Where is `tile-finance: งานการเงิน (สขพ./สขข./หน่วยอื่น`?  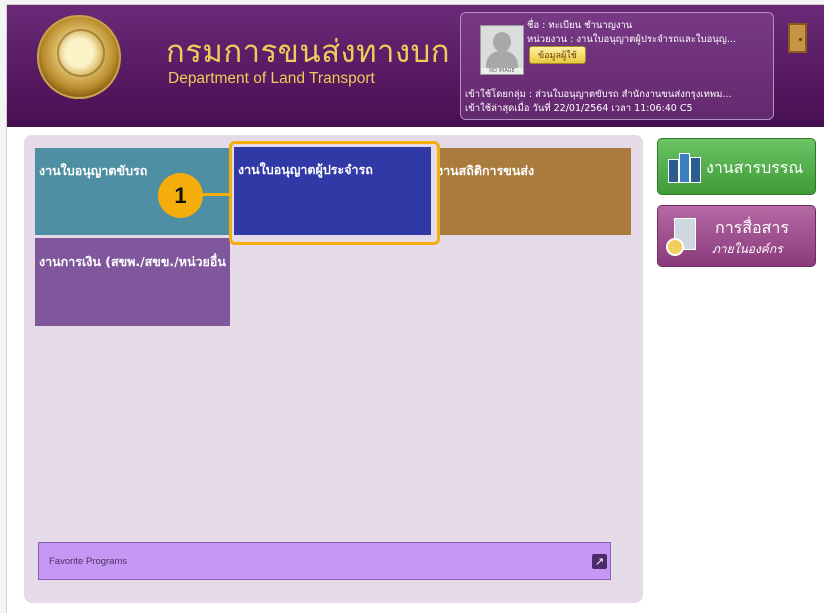 tile-finance: งานการเงิน (สขพ./สขข./หน่วยอื่น is located at coordinates (132, 282).